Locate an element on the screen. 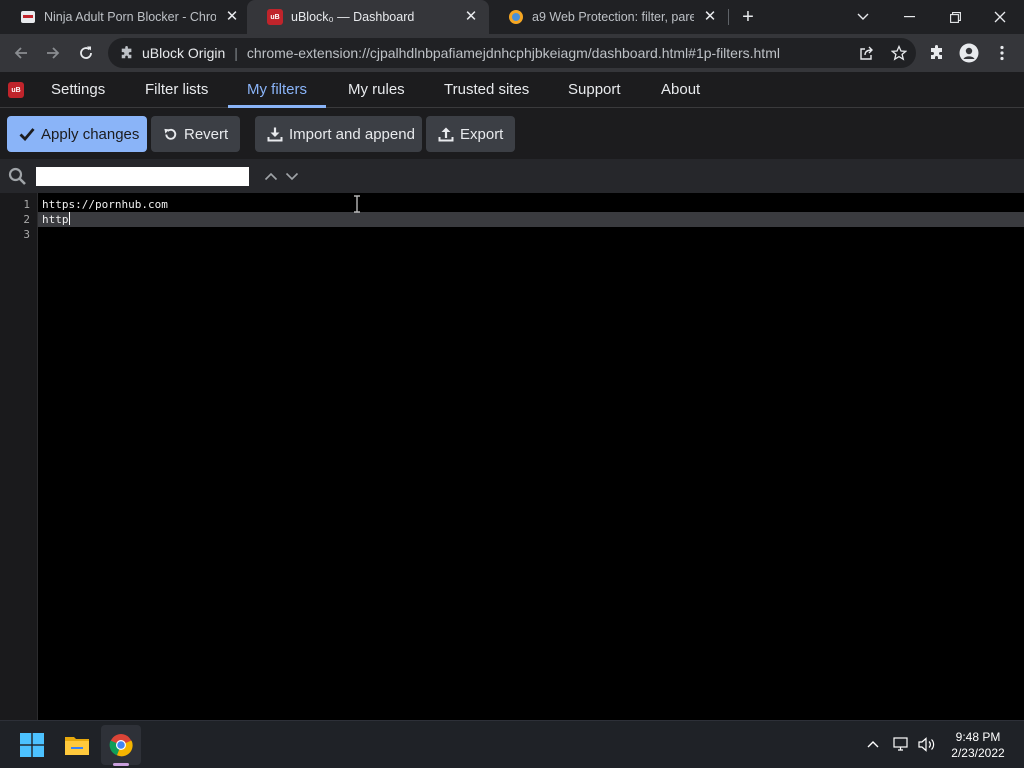 The image size is (1024, 768). tab-separator is located at coordinates (728, 17).